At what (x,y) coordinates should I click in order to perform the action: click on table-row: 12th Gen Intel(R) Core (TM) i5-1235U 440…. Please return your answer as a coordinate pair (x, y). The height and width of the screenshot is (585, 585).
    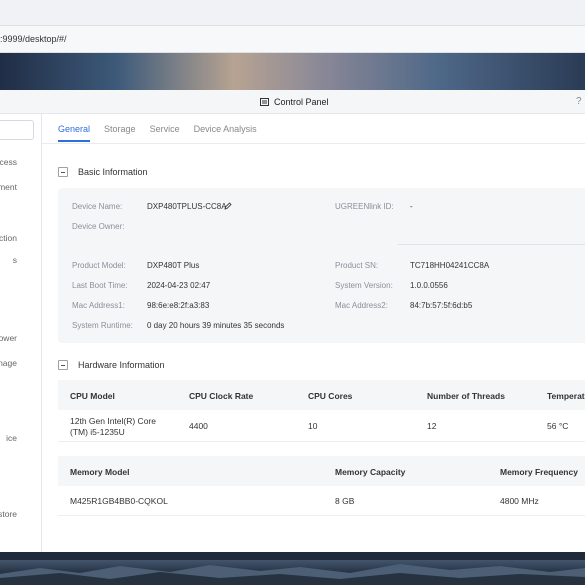
    Looking at the image, I should click on (321, 426).